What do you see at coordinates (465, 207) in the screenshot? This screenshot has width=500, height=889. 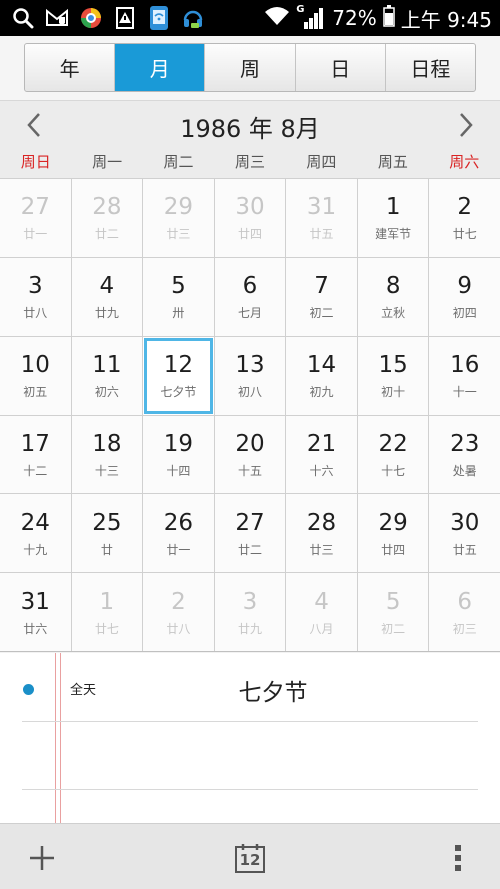 I see `day-number: 2` at bounding box center [465, 207].